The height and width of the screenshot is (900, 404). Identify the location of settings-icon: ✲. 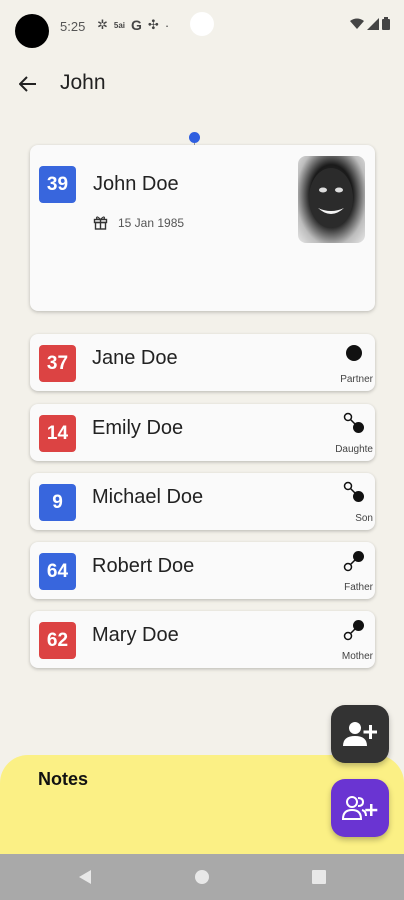
(102, 24).